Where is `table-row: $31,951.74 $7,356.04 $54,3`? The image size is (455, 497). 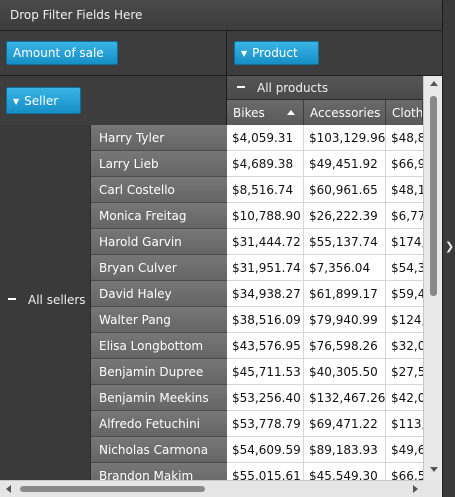 table-row: $31,951.74 $7,356.04 $54,3 is located at coordinates (325, 268).